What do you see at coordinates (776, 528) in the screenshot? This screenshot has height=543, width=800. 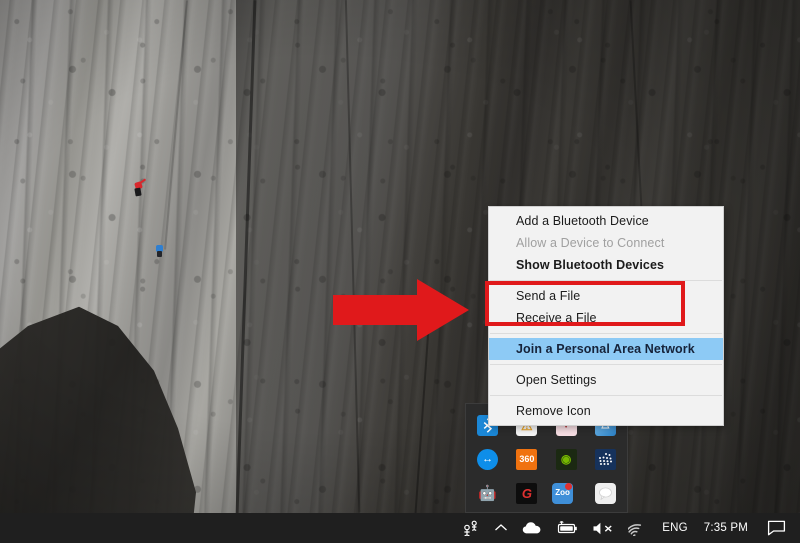 I see `action-center-icon` at bounding box center [776, 528].